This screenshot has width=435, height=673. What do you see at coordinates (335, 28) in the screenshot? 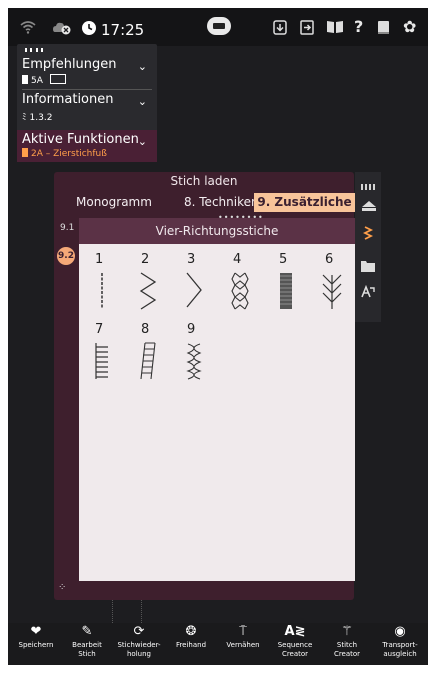
I see `book-icon` at bounding box center [335, 28].